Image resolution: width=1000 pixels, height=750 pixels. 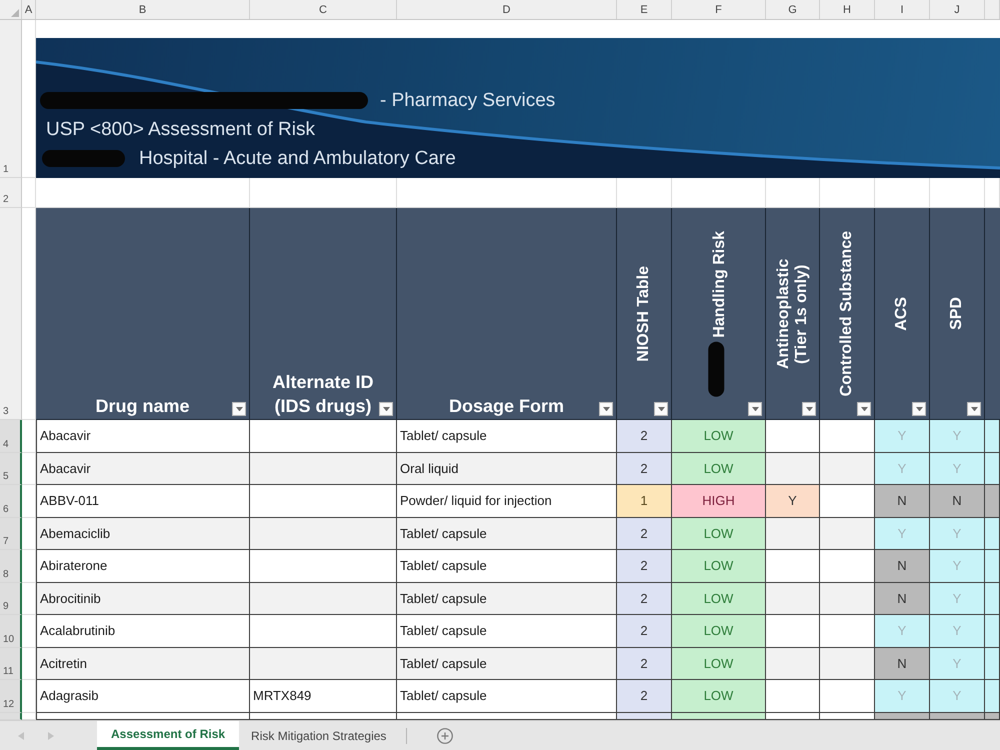 What do you see at coordinates (11, 468) in the screenshot?
I see `row-number: 5` at bounding box center [11, 468].